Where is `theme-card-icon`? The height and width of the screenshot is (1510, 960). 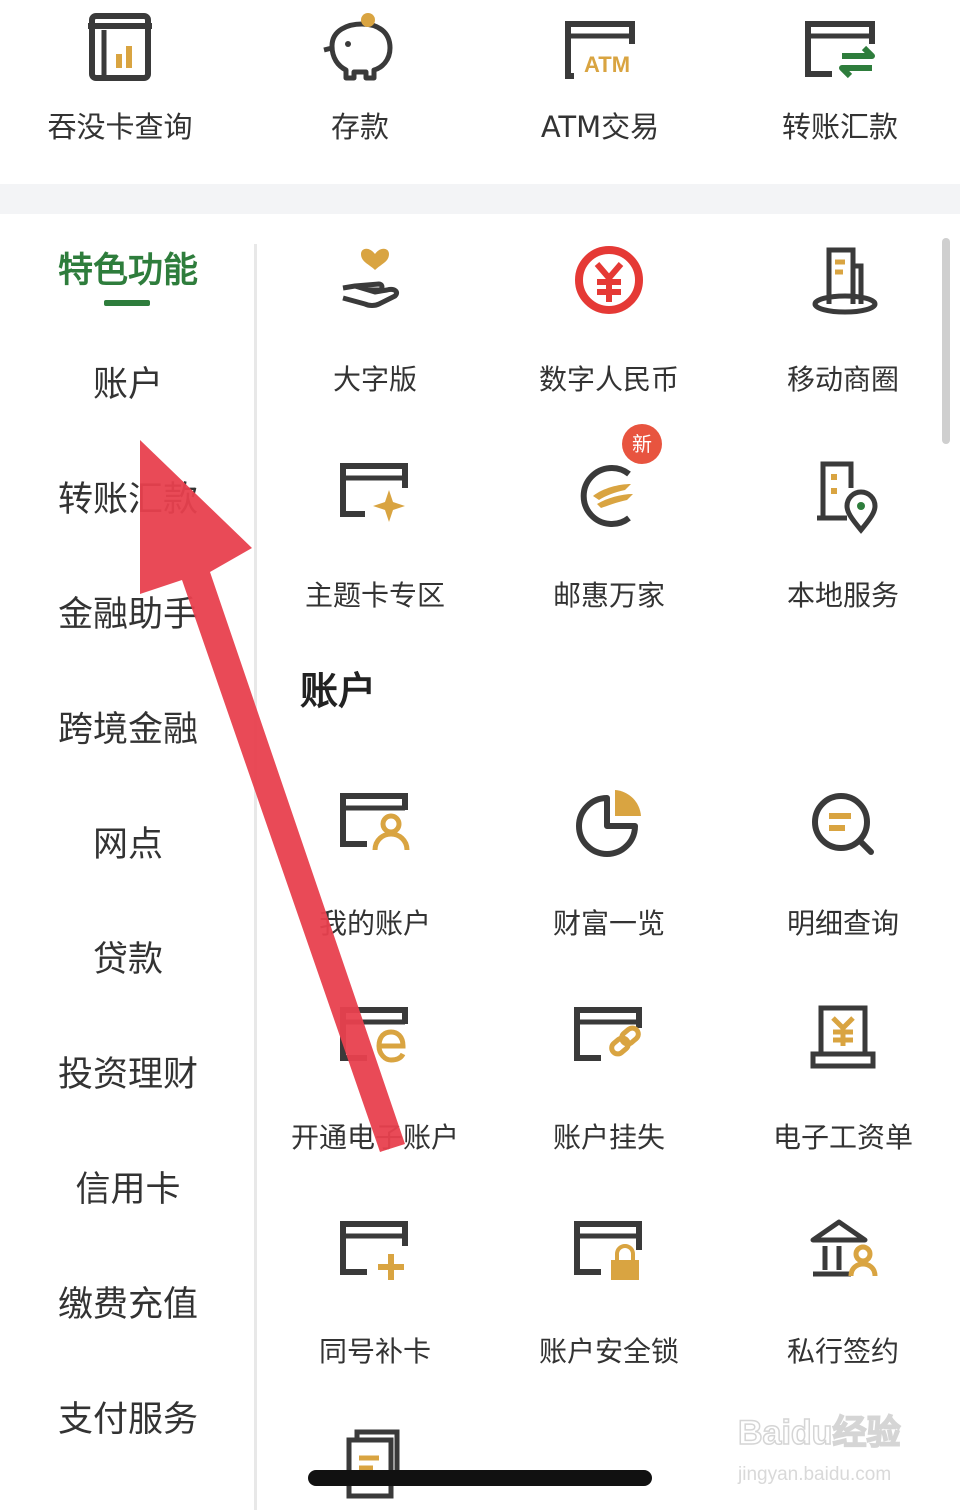
theme-card-icon is located at coordinates (374, 492).